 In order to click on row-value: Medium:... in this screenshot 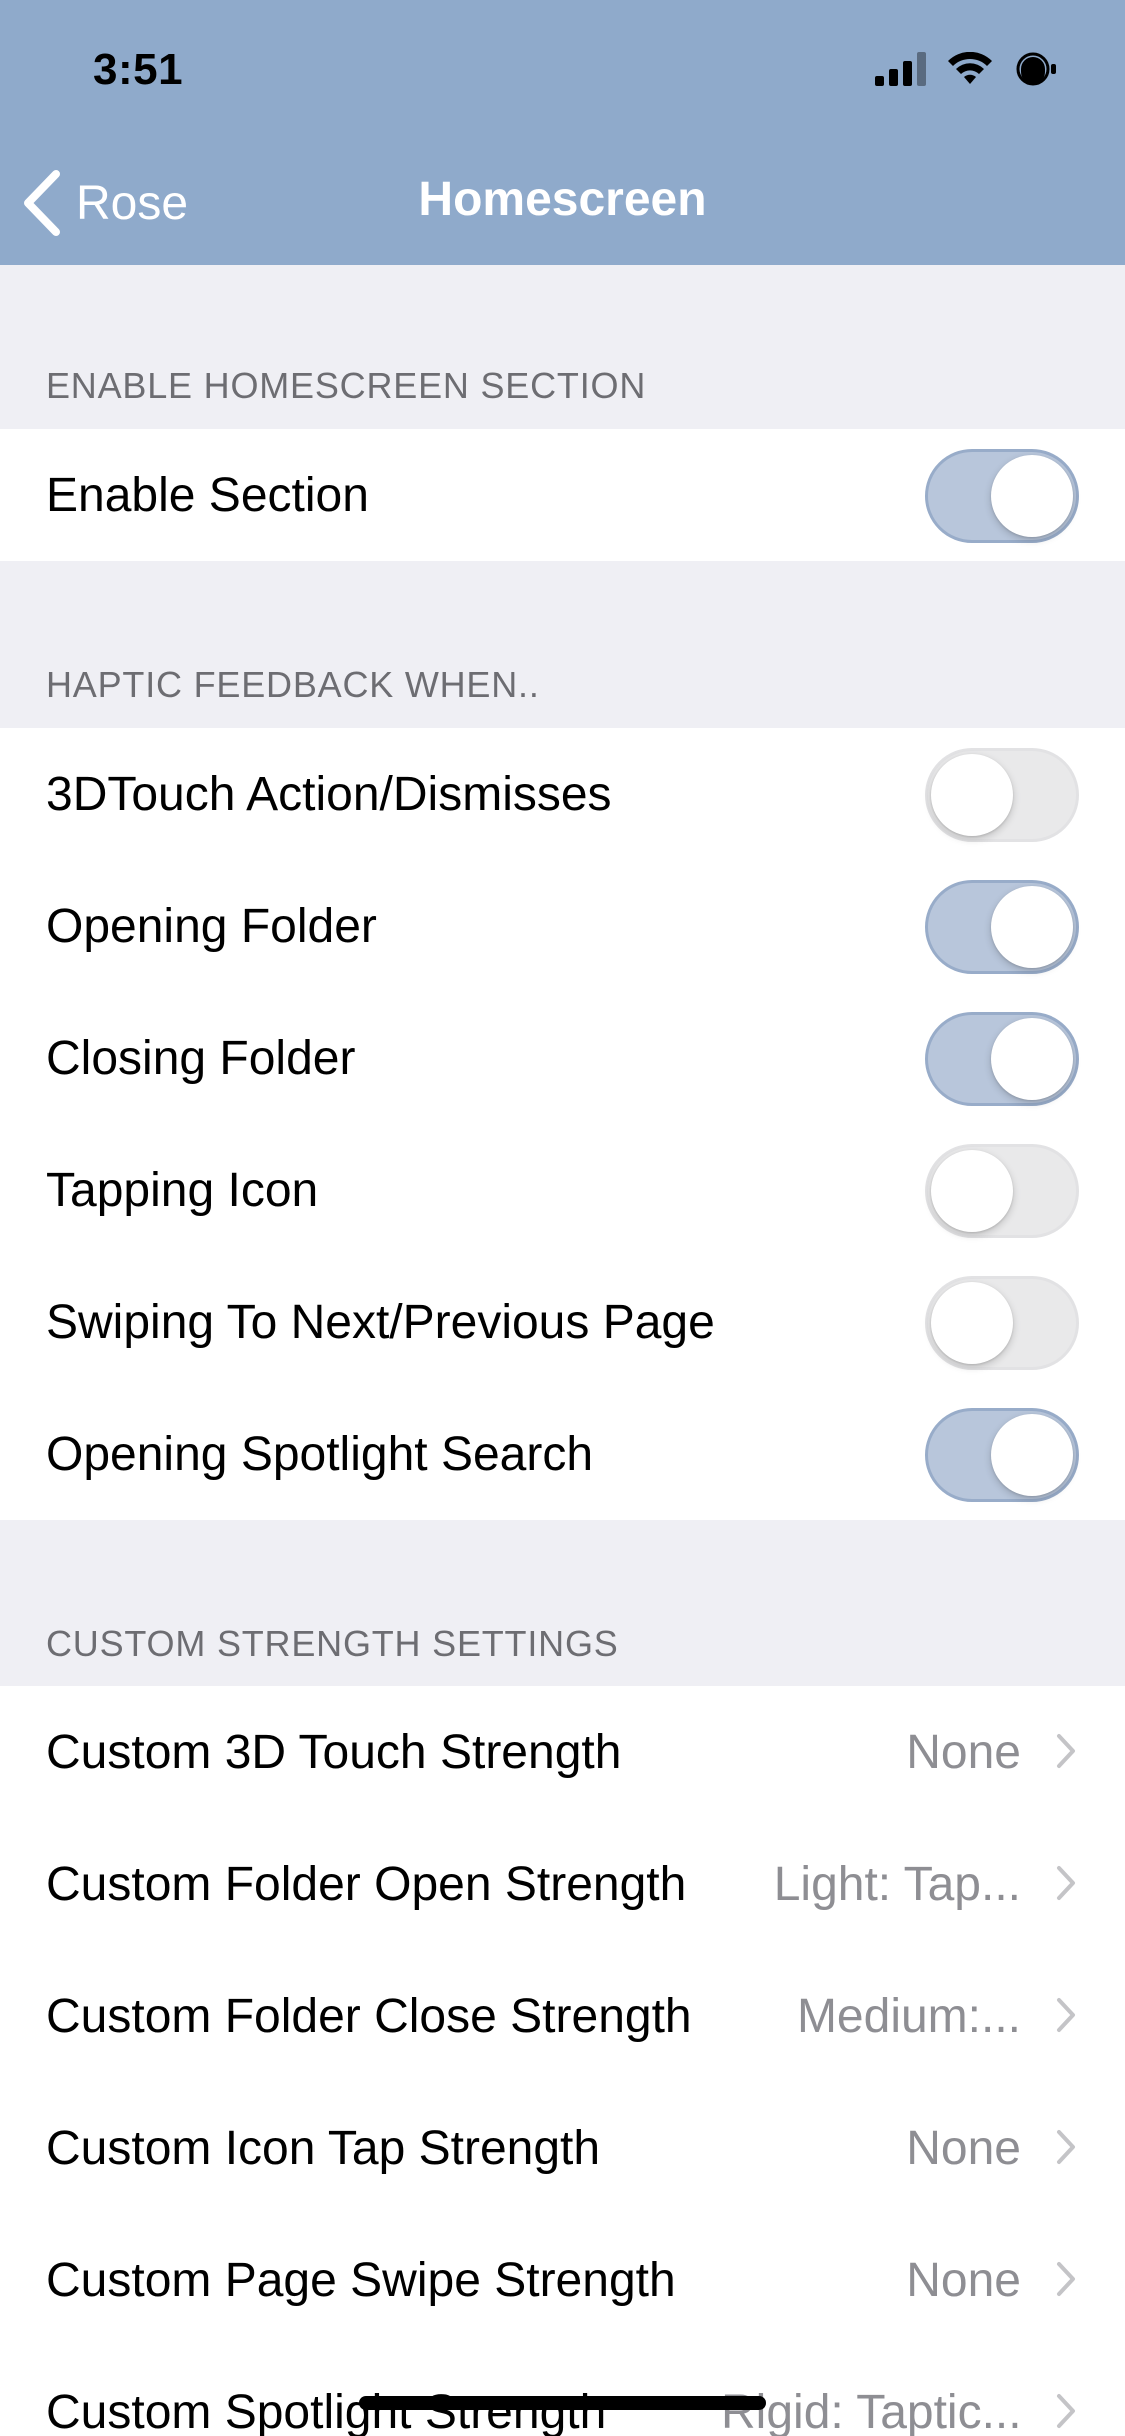, I will do `click(908, 2016)`.